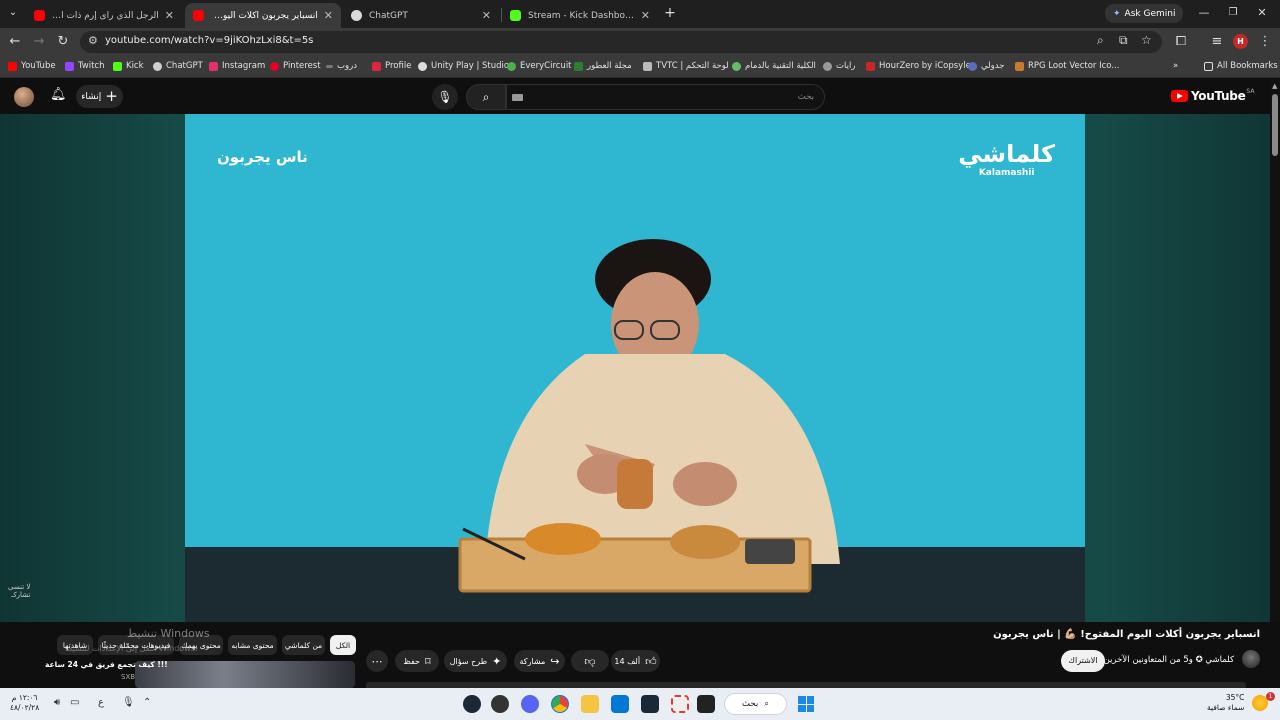 This screenshot has width=1280, height=720. I want to click on discord-taskbar-icon, so click(530, 704).